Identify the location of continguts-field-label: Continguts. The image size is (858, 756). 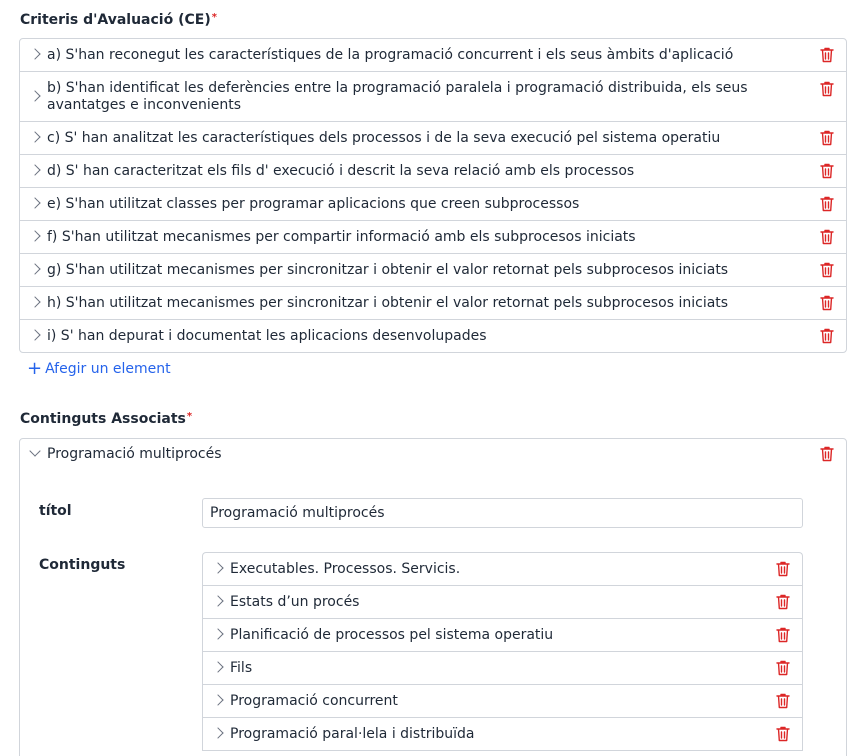
(82, 565).